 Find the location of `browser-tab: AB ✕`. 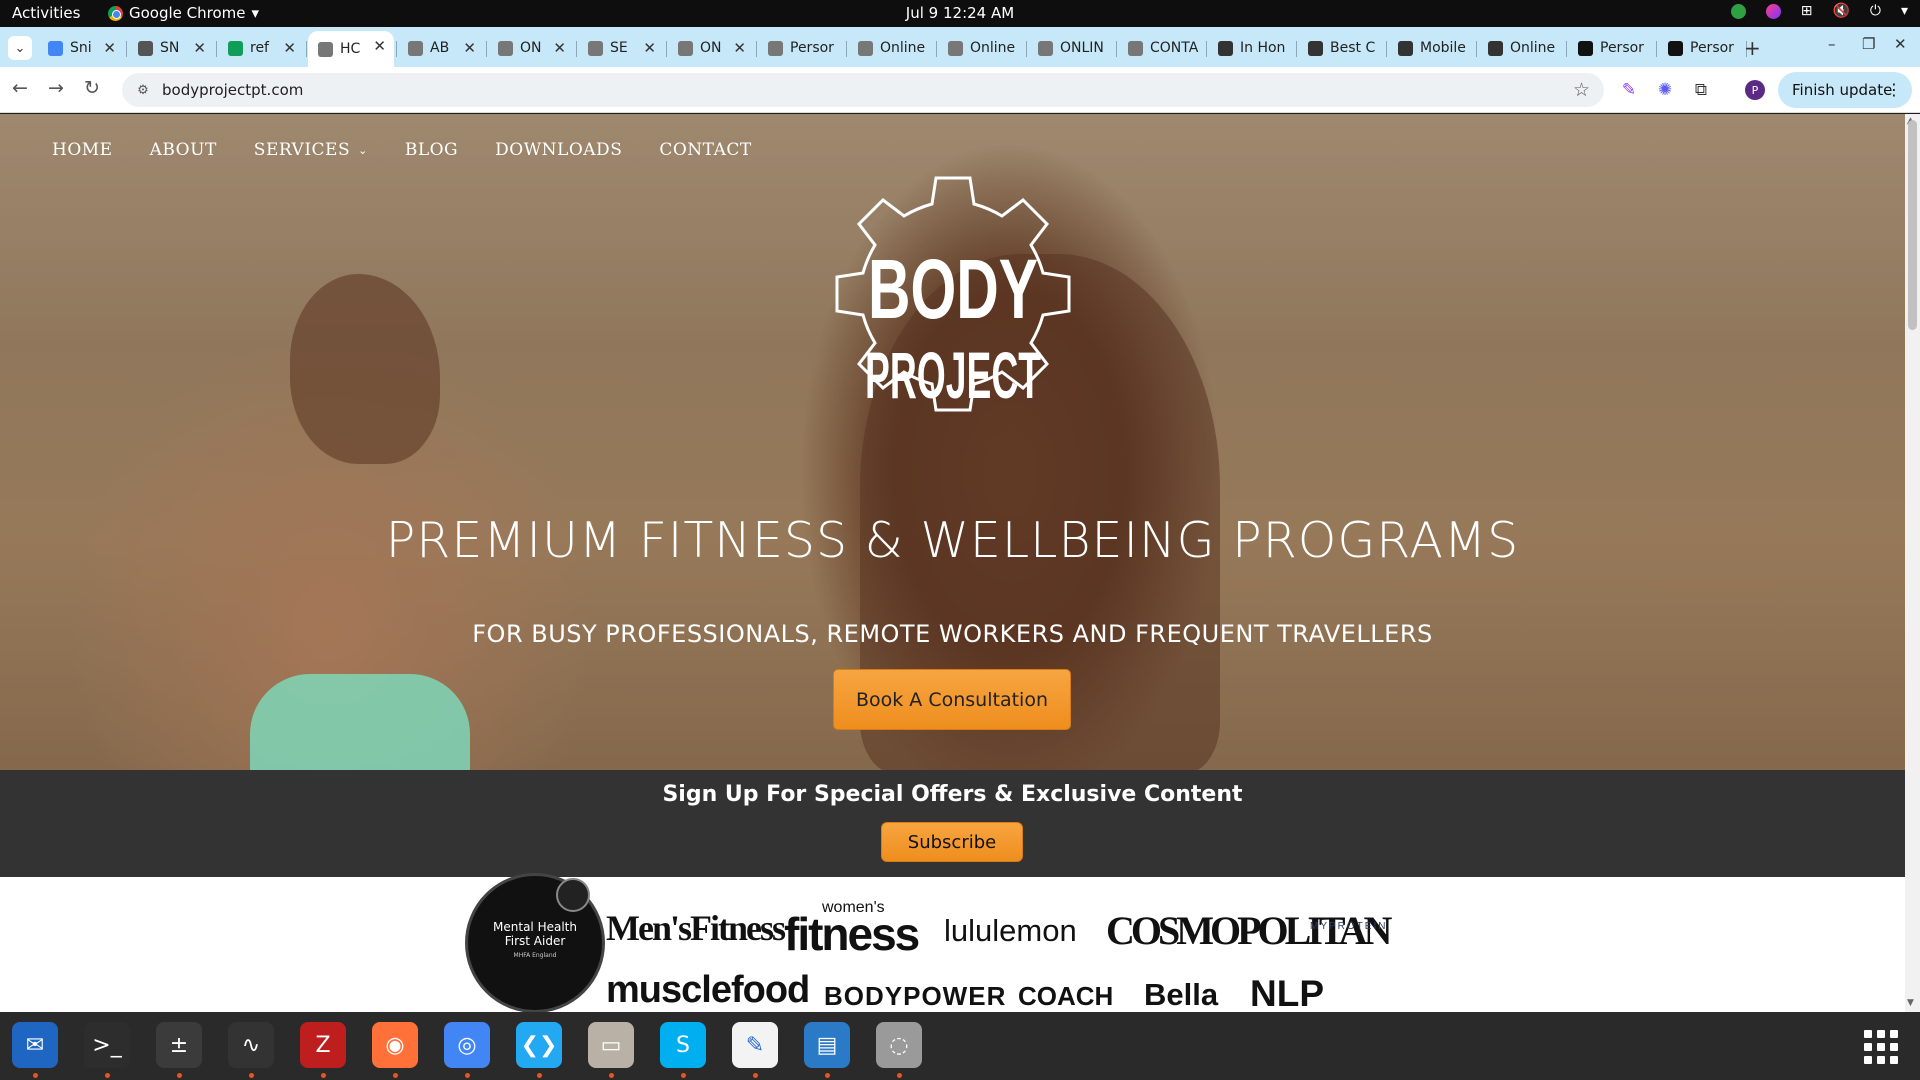

browser-tab: AB ✕ is located at coordinates (441, 48).